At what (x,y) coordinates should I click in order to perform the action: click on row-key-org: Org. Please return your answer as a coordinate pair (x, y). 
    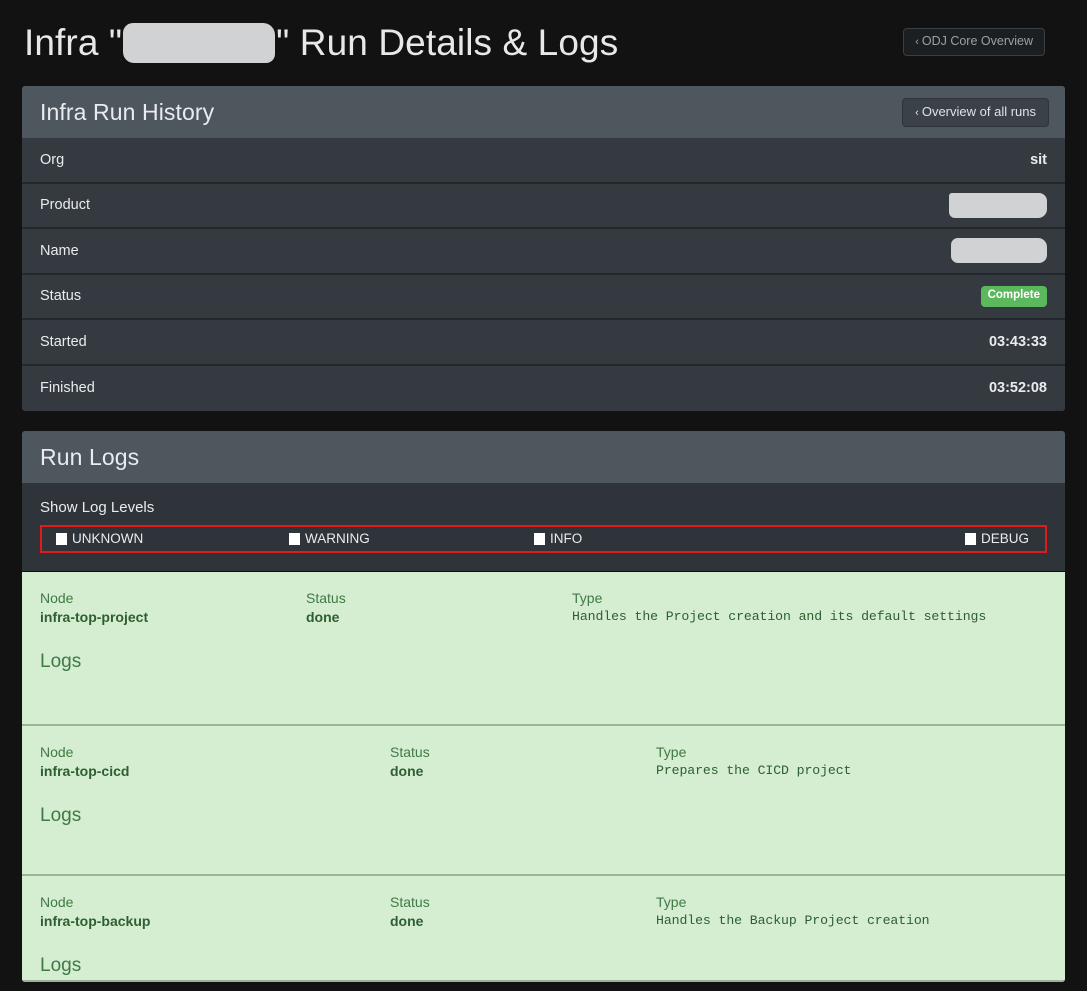
    Looking at the image, I should click on (52, 159).